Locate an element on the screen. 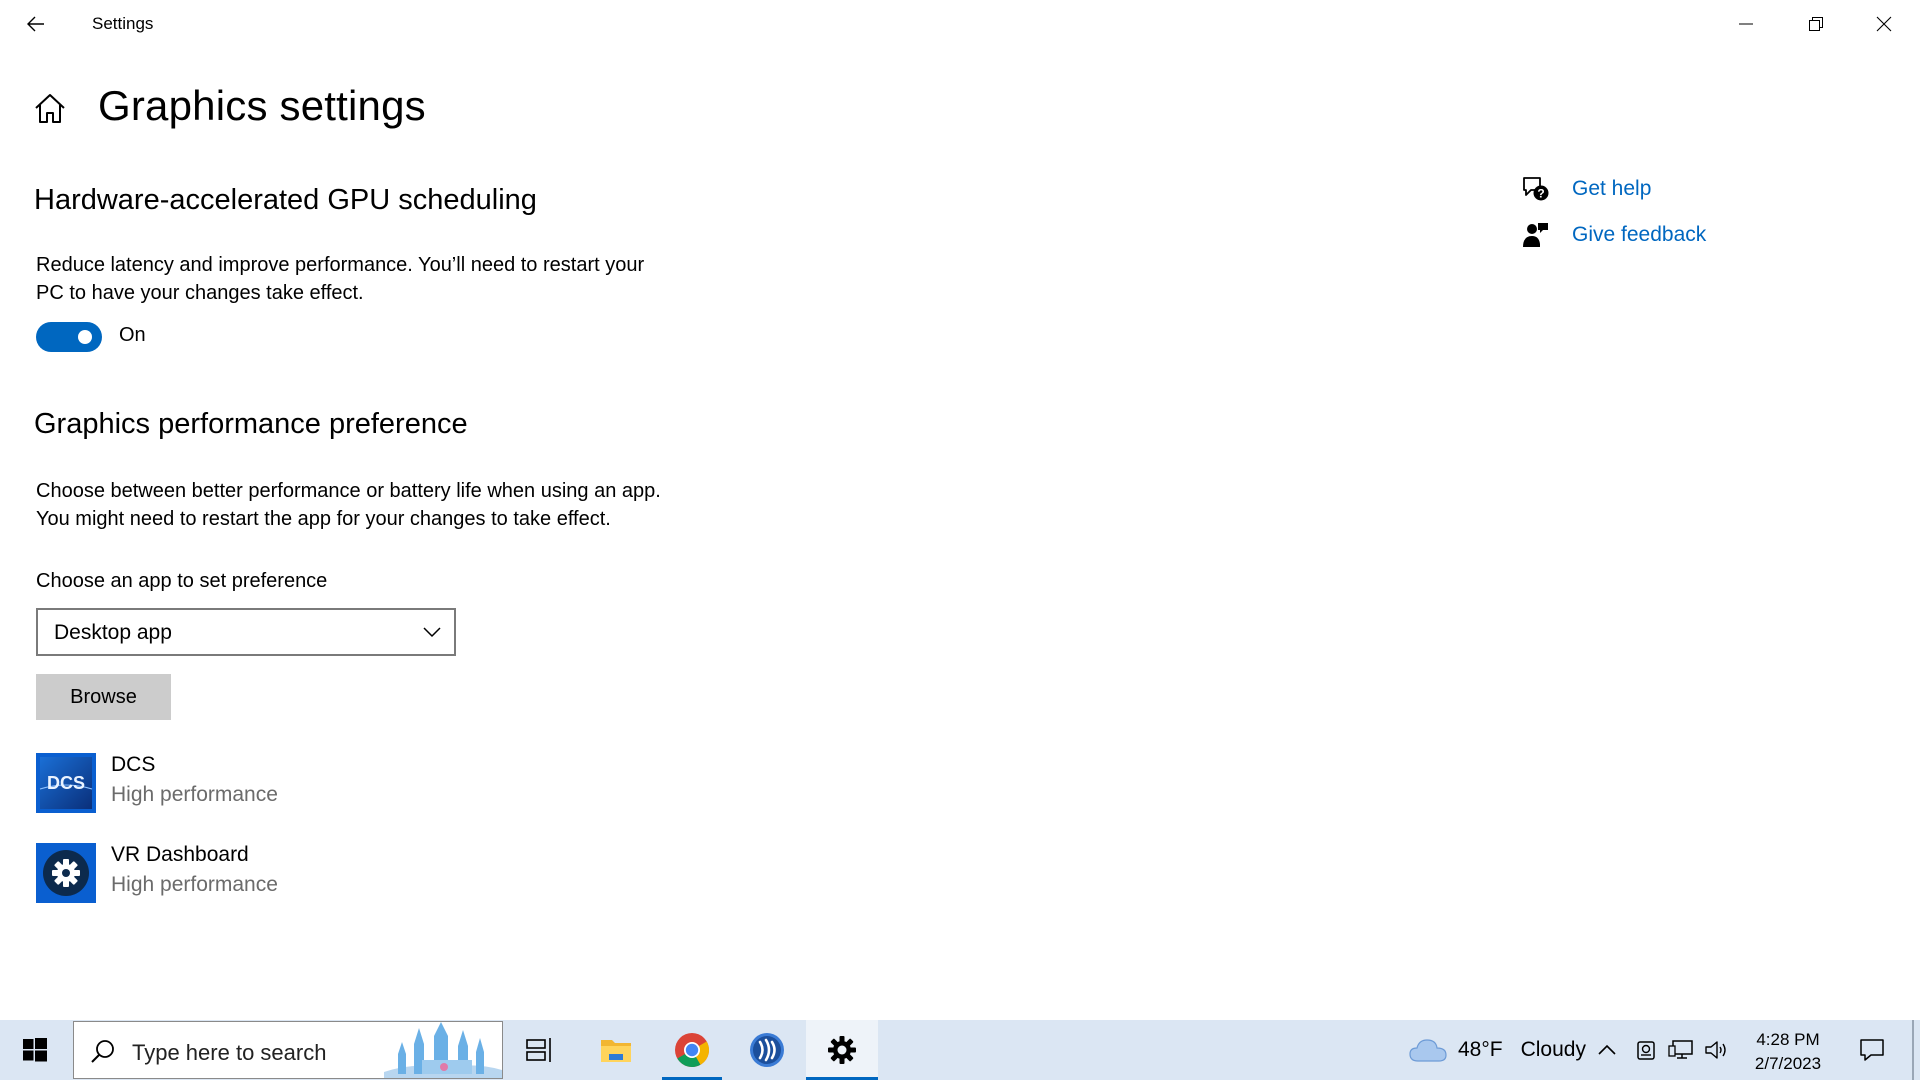 This screenshot has width=1920, height=1080. get-help-text: Get help is located at coordinates (1612, 188).